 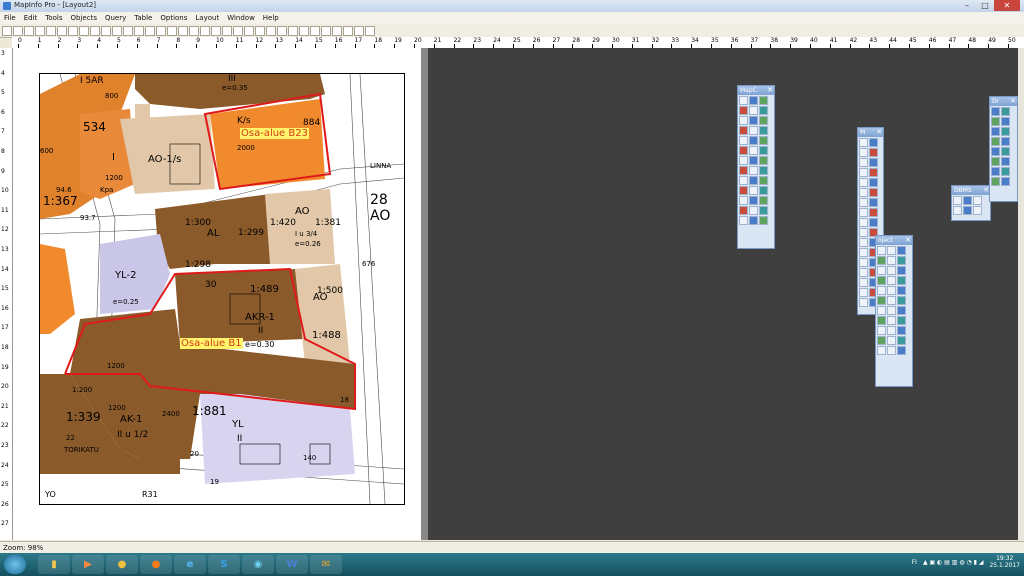 What do you see at coordinates (292, 564) in the screenshot?
I see `word-taskbar-icon: W` at bounding box center [292, 564].